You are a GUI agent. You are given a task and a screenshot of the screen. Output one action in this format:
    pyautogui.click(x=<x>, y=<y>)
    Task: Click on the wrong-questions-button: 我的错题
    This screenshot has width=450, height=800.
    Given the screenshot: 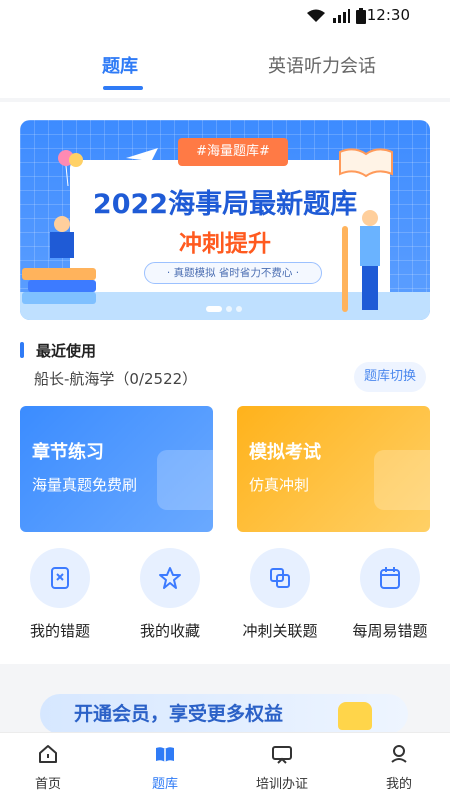 What is the action you would take?
    pyautogui.click(x=60, y=594)
    